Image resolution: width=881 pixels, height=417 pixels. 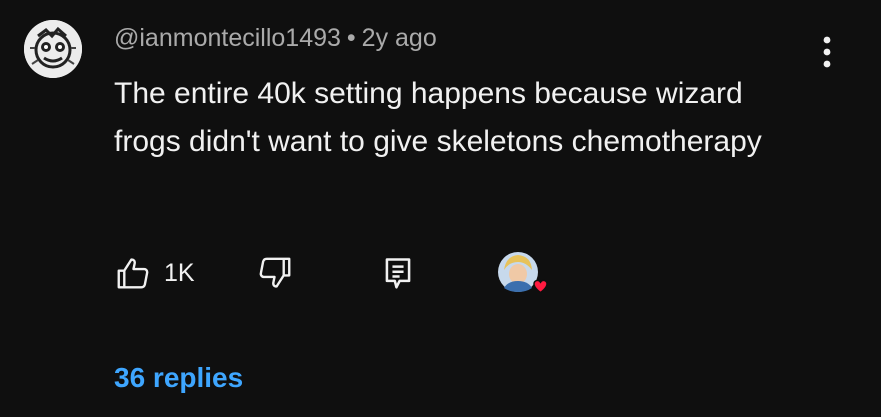 I want to click on creator-heart-badge, so click(x=525, y=276).